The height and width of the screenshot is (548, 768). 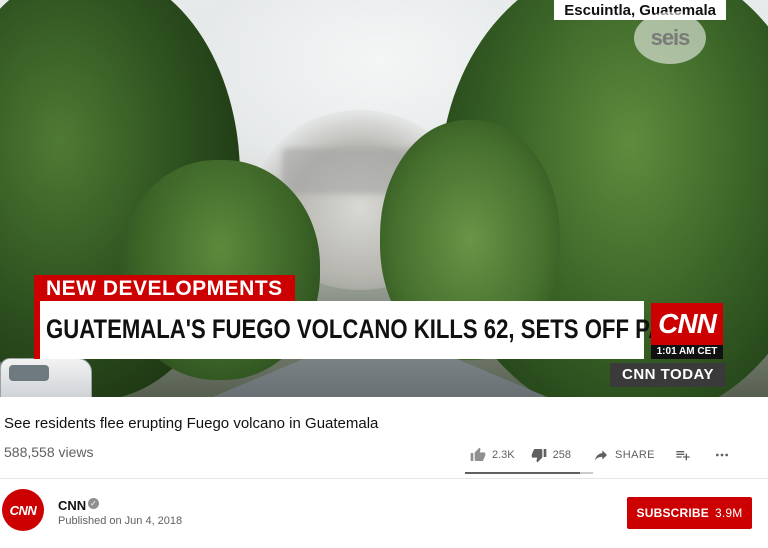 I want to click on ticker-label: NEW DEVELOPMENTS, so click(x=164, y=288).